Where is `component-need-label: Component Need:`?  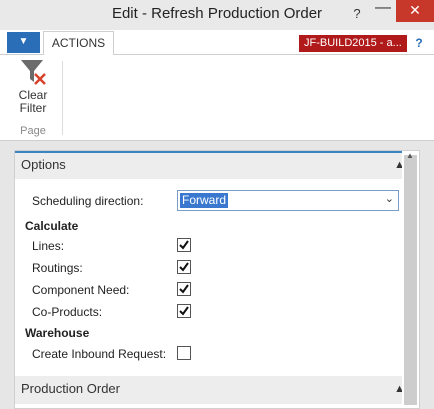
component-need-label: Component Need: is located at coordinates (81, 290).